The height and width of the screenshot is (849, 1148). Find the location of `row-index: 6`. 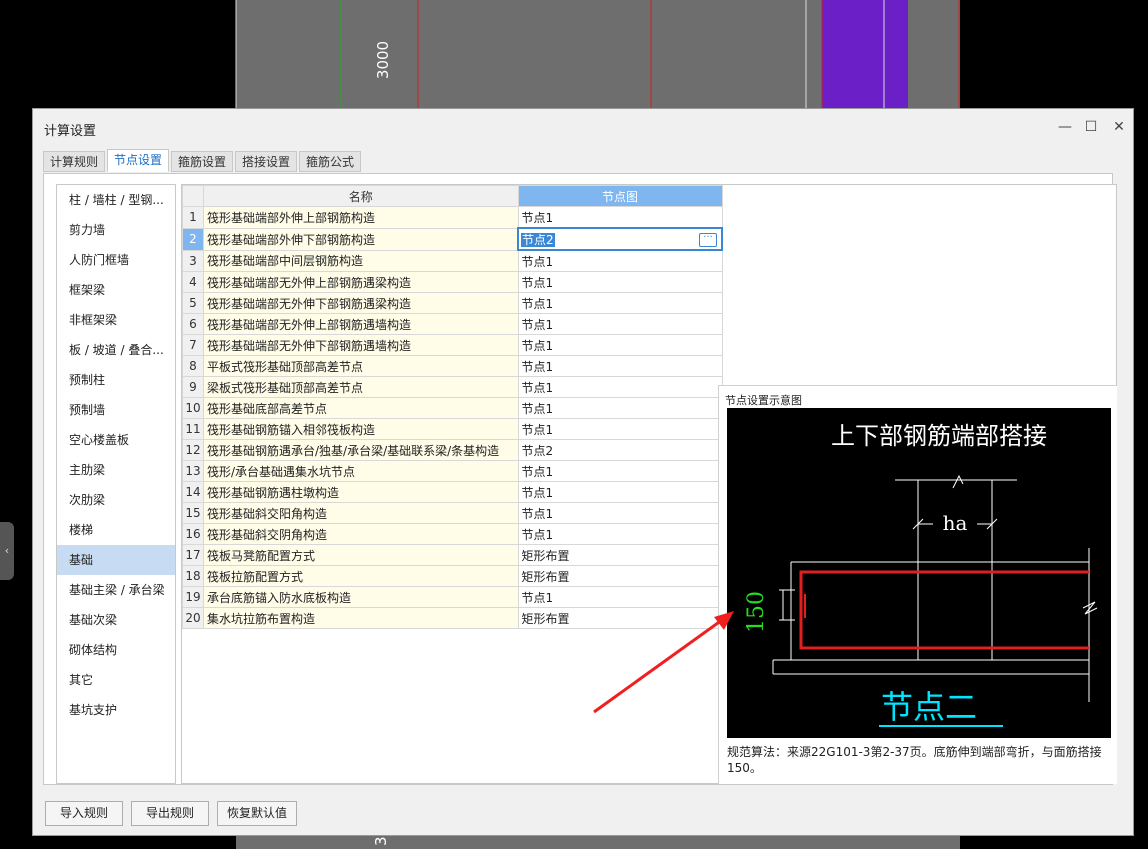

row-index: 6 is located at coordinates (193, 324).